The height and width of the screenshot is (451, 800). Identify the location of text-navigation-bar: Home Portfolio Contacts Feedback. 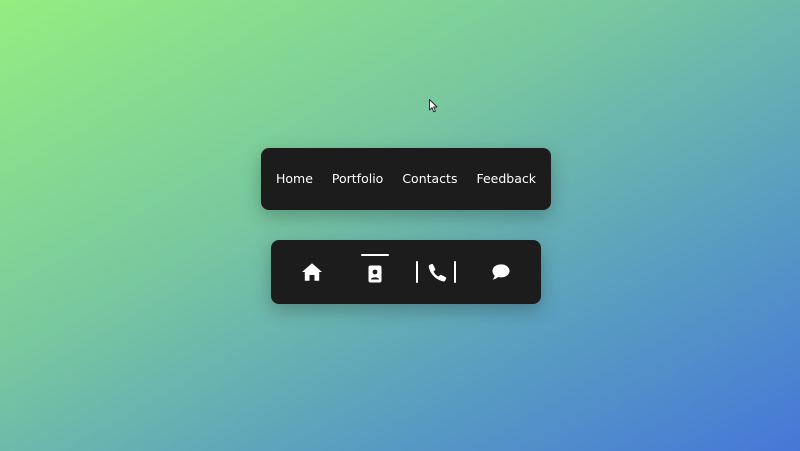
(406, 179).